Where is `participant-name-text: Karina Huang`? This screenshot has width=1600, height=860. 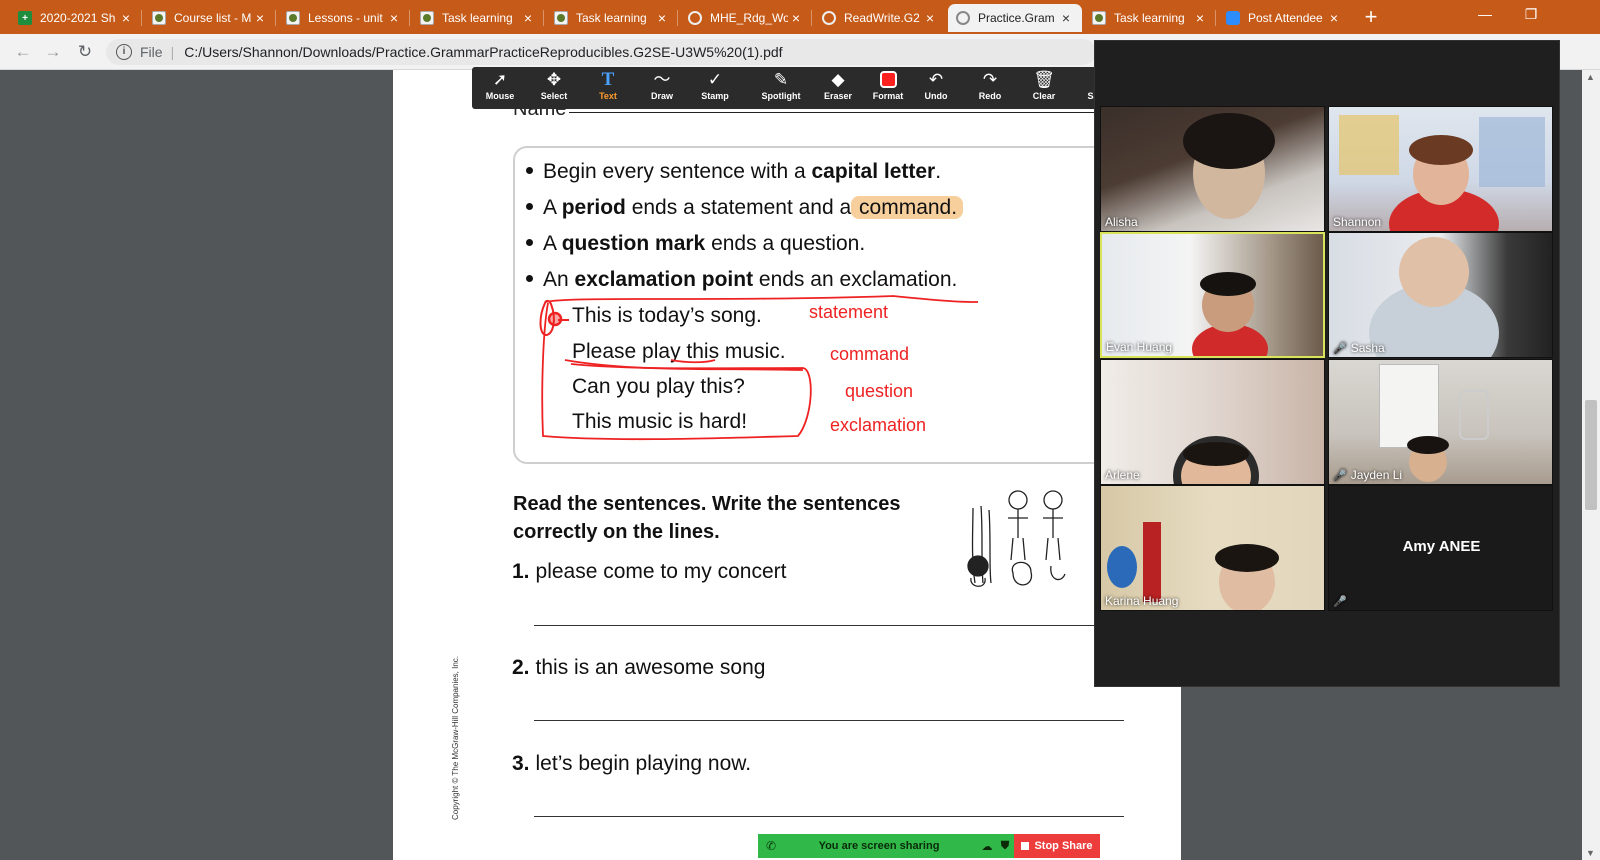
participant-name-text: Karina Huang is located at coordinates (1142, 601).